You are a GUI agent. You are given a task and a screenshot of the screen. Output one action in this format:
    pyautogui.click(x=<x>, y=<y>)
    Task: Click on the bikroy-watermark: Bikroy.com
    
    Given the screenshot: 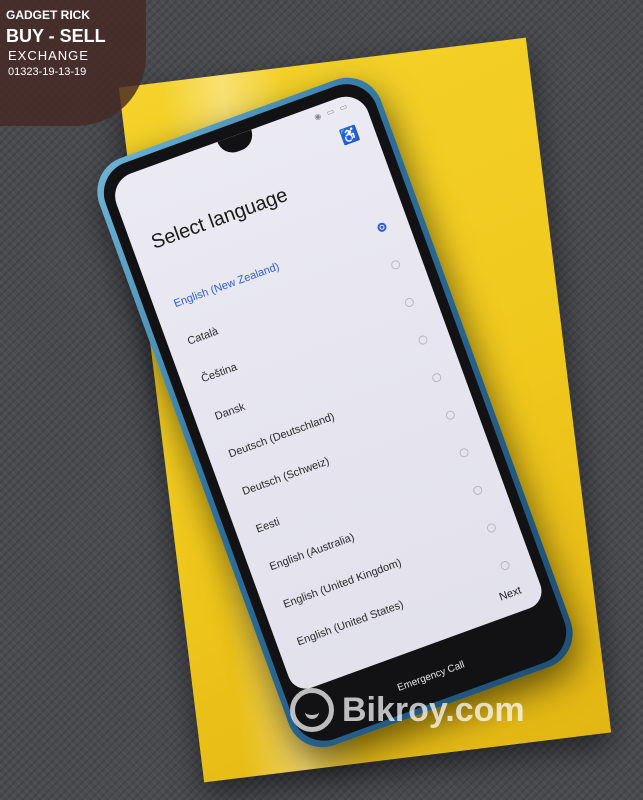 What is the action you would take?
    pyautogui.click(x=407, y=710)
    